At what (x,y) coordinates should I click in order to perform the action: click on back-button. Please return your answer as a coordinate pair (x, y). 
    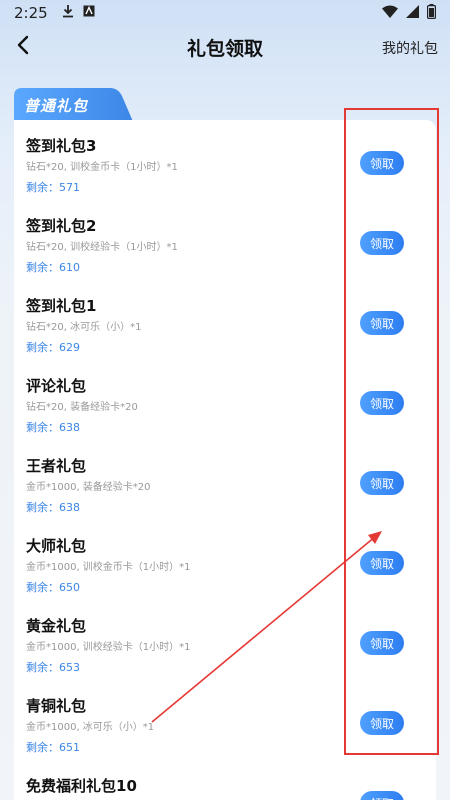
    Looking at the image, I should click on (23, 47).